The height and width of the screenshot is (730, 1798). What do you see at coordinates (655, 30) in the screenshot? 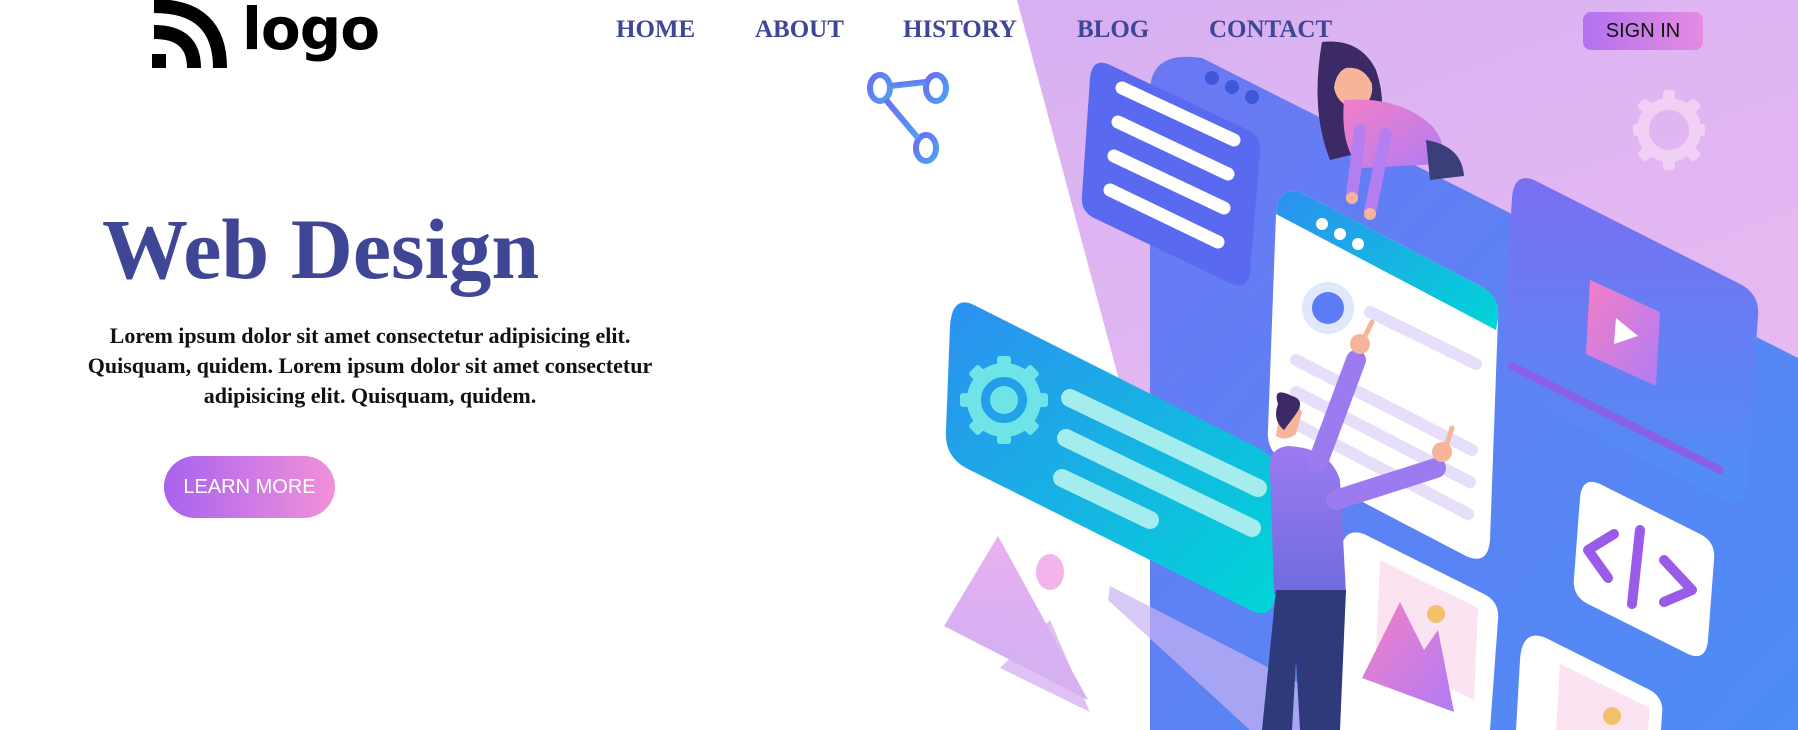
I see `nav-home: HOME` at bounding box center [655, 30].